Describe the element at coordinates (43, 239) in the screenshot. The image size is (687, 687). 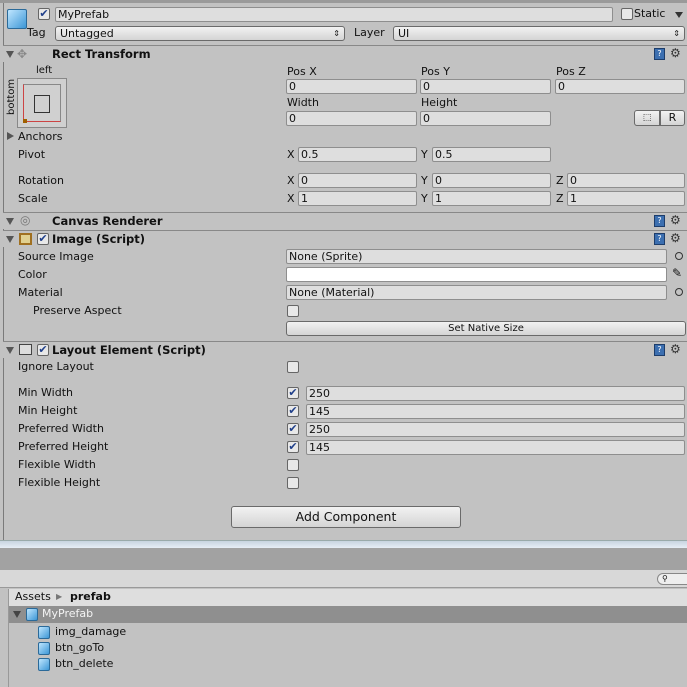
I see `image-enabled-checkbox: ✔` at that location.